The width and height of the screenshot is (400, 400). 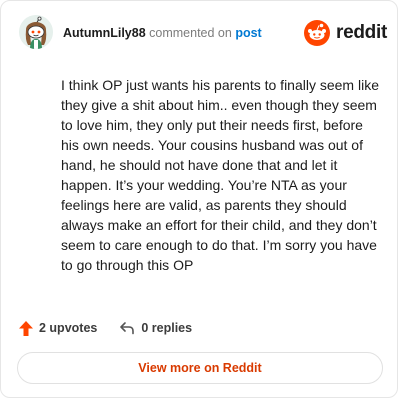 I want to click on avatar, so click(x=36, y=32).